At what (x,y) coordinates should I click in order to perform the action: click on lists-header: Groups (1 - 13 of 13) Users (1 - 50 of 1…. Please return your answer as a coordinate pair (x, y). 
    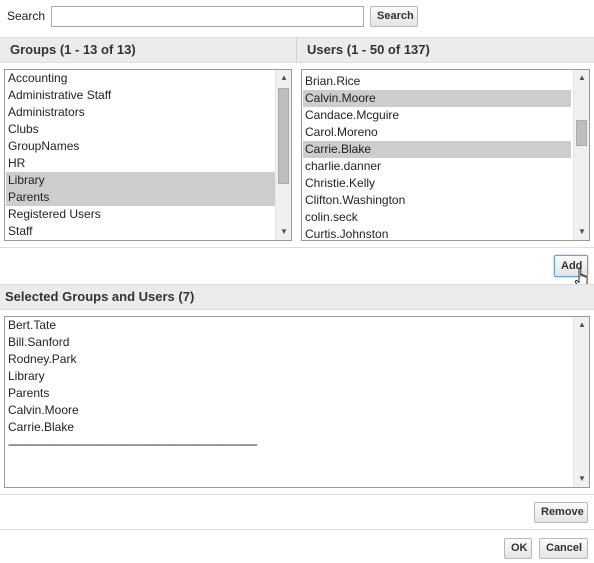
    Looking at the image, I should click on (297, 50).